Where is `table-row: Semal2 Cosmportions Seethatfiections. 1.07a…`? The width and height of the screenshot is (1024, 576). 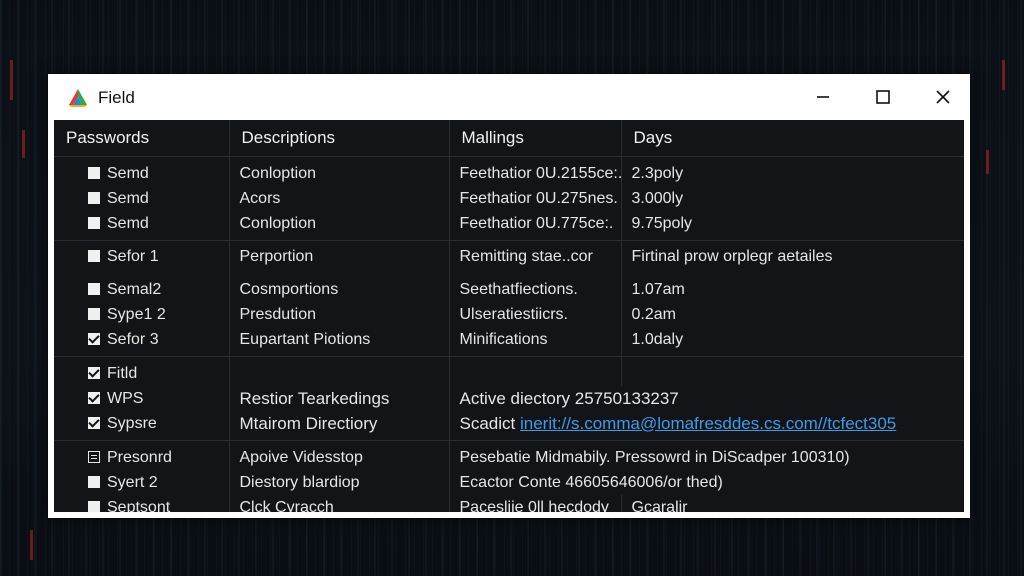 table-row: Semal2 Cosmportions Seethatfiections. 1.07a… is located at coordinates (509, 287).